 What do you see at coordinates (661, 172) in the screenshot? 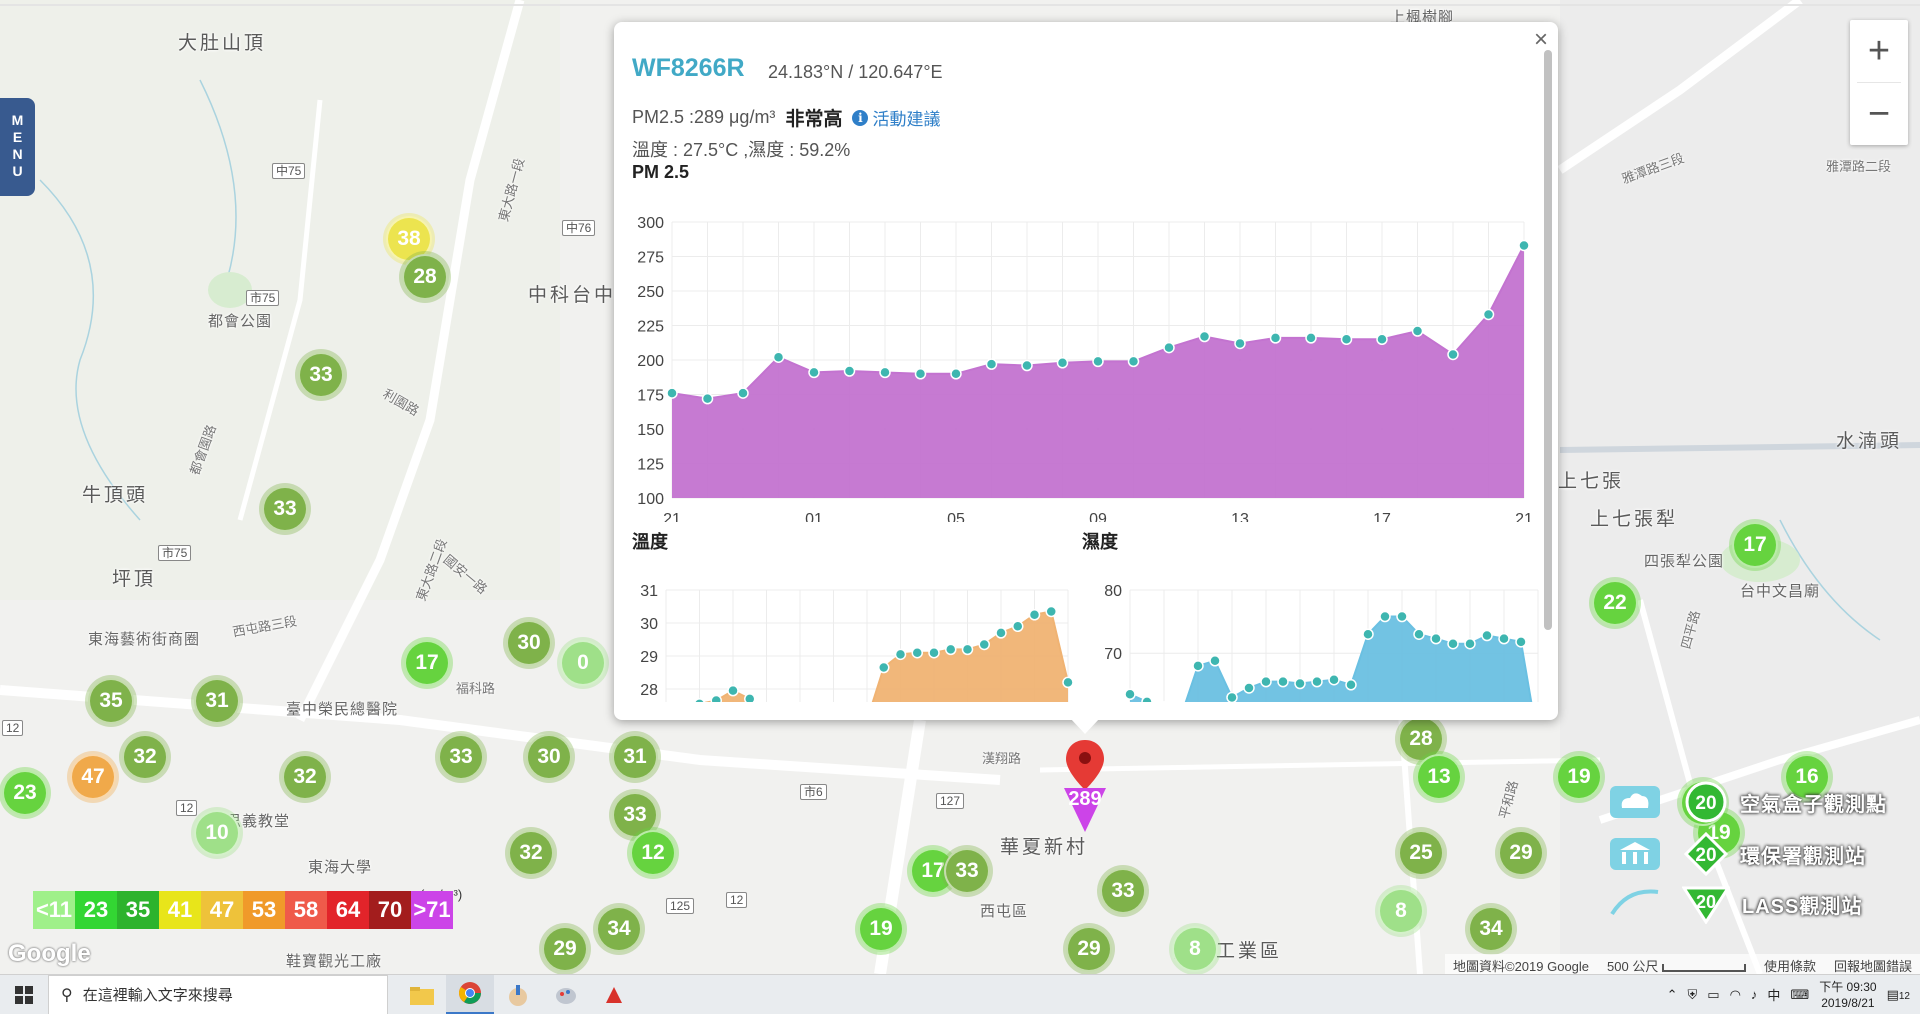
I see `pm-chart-title: PM 2.5` at bounding box center [661, 172].